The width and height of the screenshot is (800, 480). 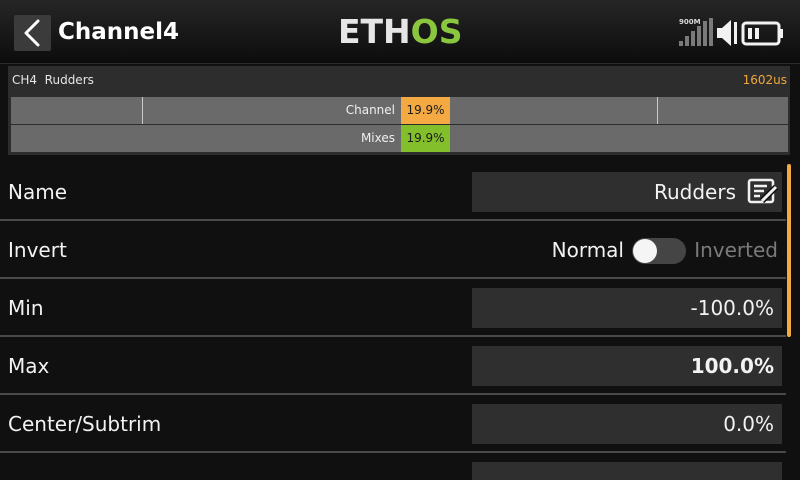 I want to click on back-button, so click(x=32, y=33).